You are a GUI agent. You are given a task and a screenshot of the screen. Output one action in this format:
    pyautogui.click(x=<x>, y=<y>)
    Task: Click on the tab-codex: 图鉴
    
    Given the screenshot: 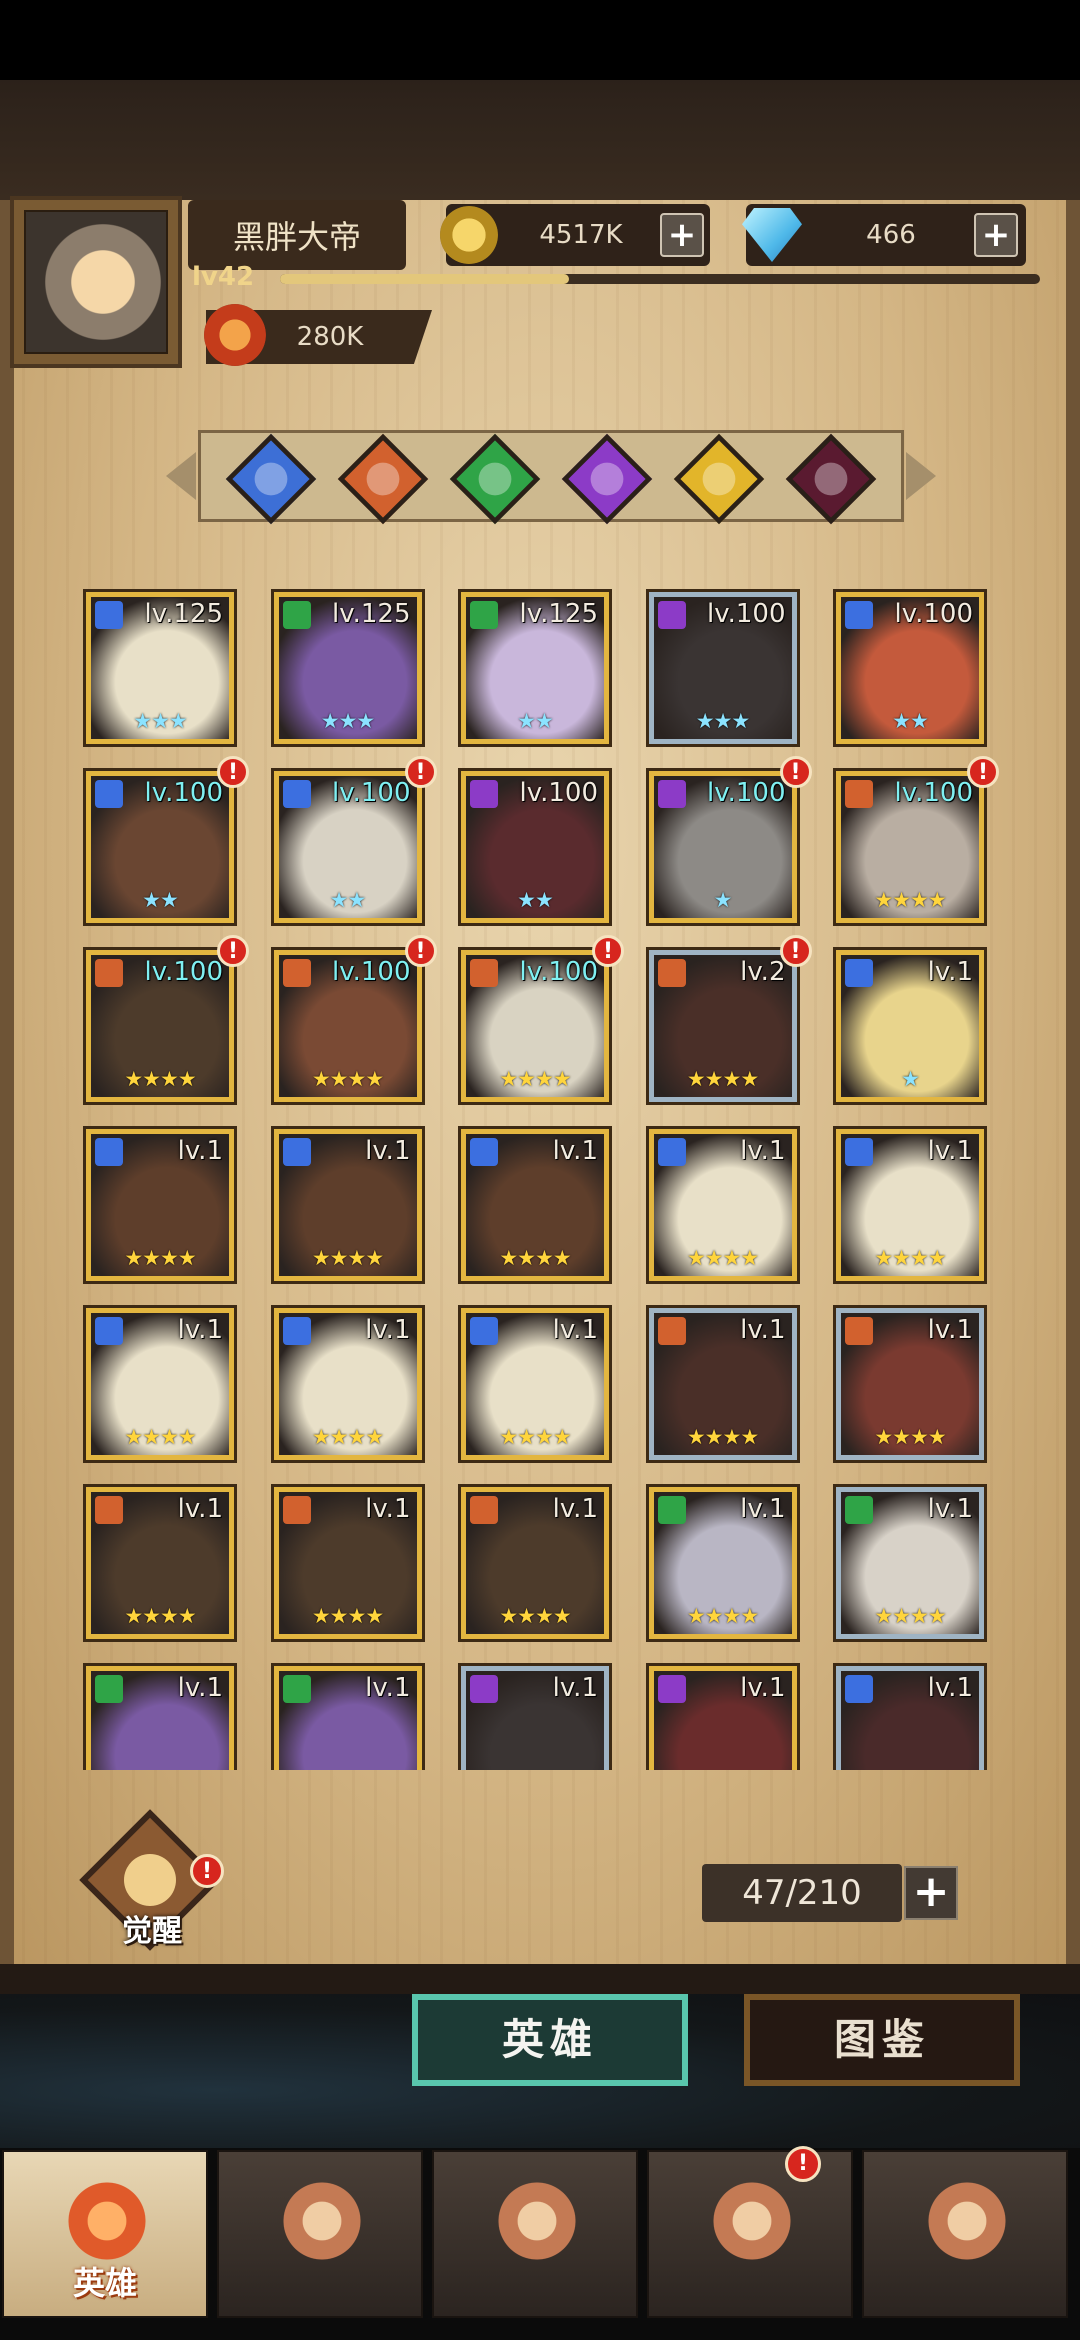 What is the action you would take?
    pyautogui.click(x=882, y=2040)
    